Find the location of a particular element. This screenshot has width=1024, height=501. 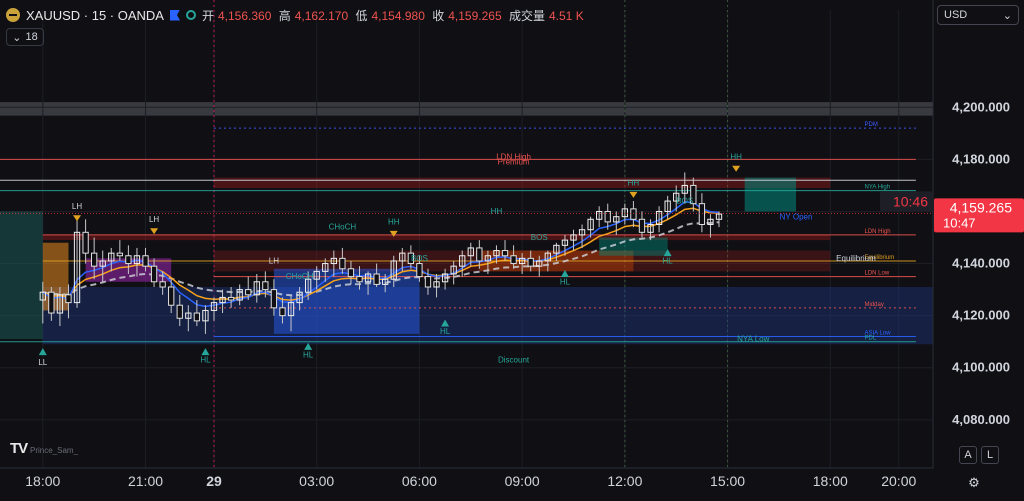

level-label: LDN Low is located at coordinates (877, 274).